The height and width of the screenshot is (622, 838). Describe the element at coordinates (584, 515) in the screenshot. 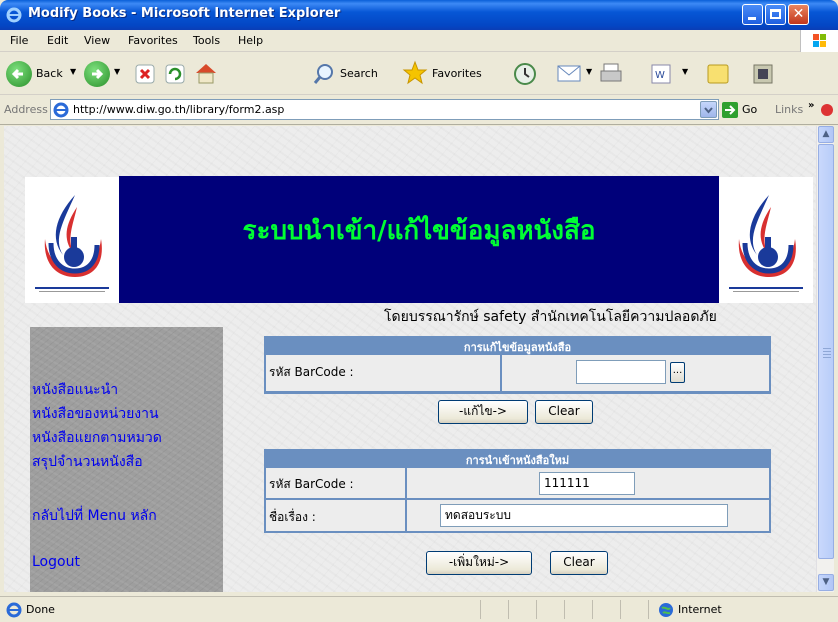

I see `add-subject-input: ทดสอบระบบ` at that location.